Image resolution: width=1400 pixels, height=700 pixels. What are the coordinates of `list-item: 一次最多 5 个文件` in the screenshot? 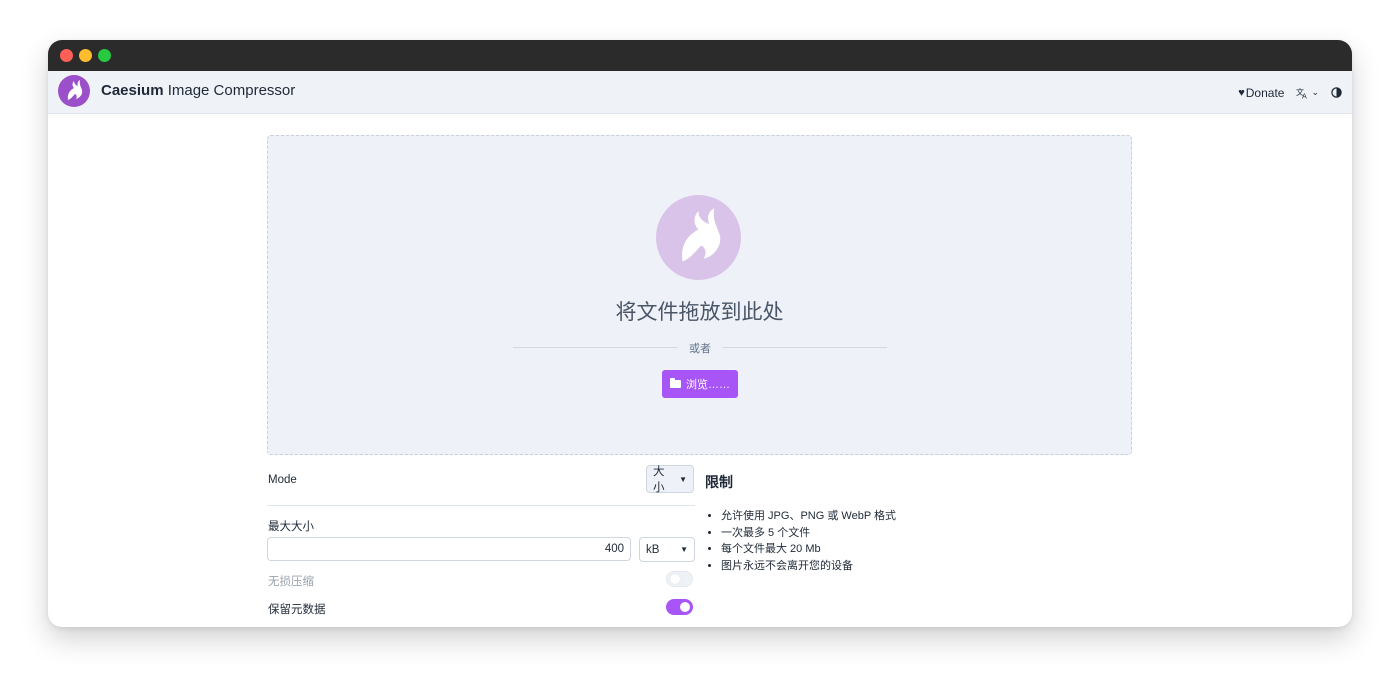 It's located at (923, 533).